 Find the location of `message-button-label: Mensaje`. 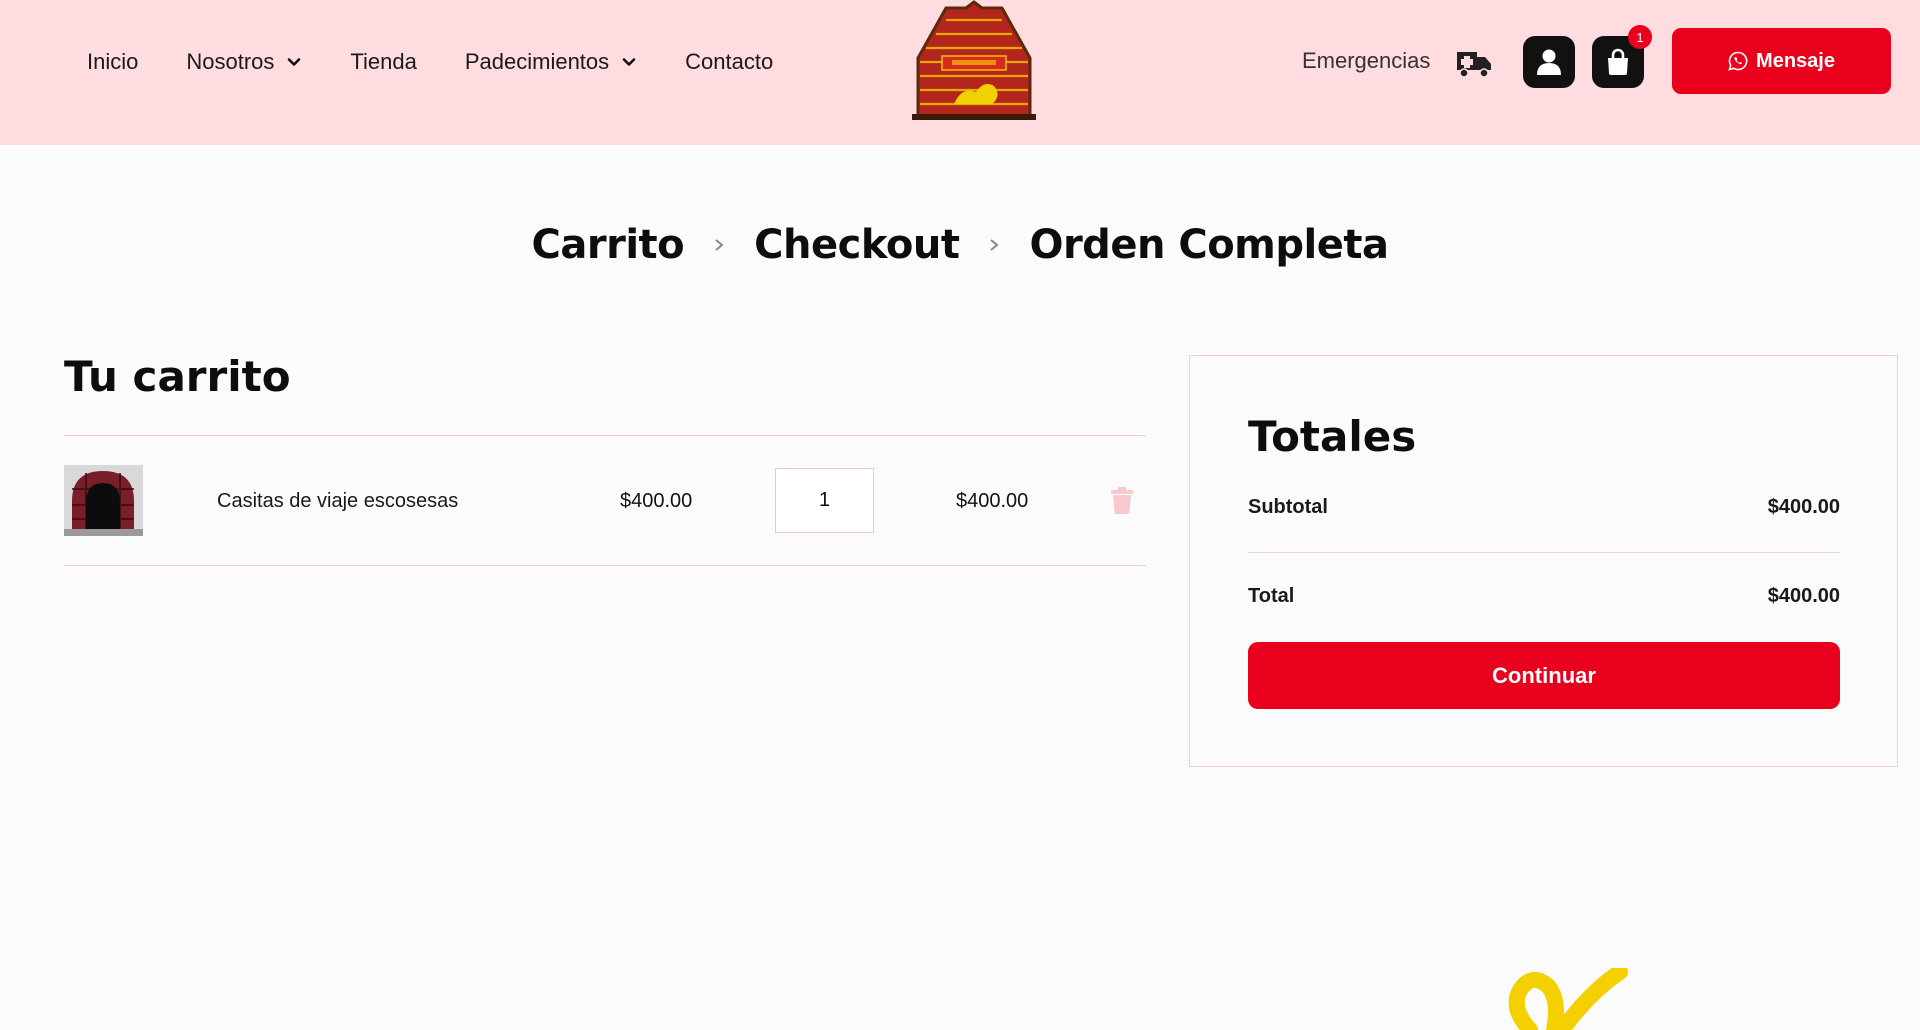

message-button-label: Mensaje is located at coordinates (1795, 60).